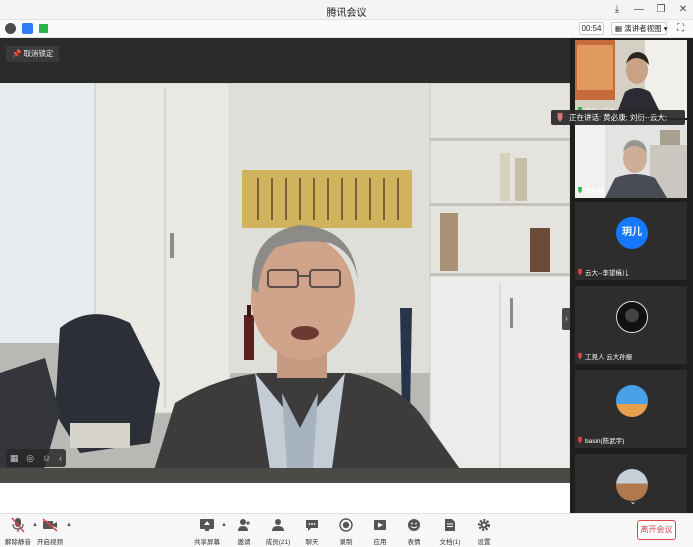 The height and width of the screenshot is (547, 693). I want to click on participant-name-tag: basin(陈武宇), so click(600, 440).